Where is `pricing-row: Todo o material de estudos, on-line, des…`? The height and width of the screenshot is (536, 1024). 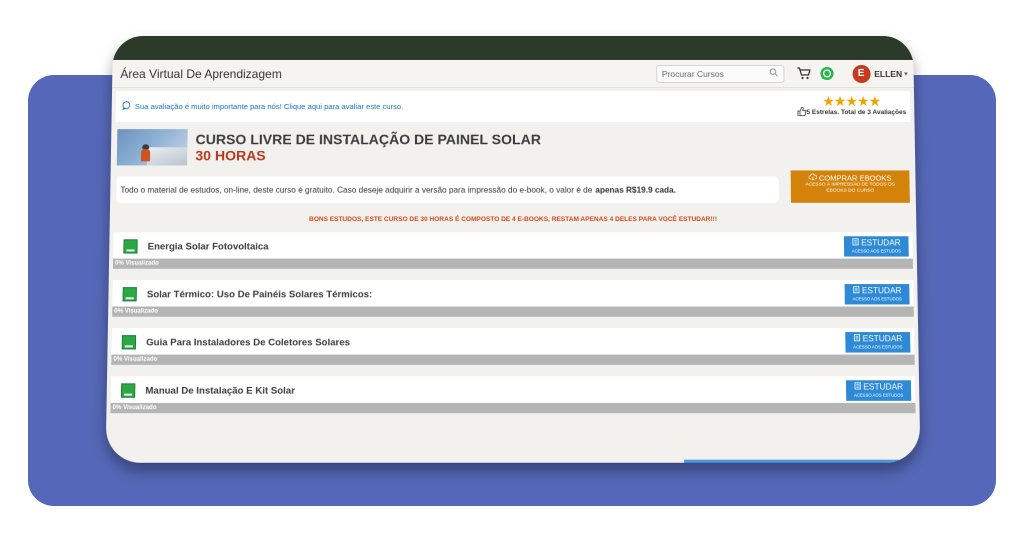
pricing-row: Todo o material de estudos, on-line, des… is located at coordinates (513, 186).